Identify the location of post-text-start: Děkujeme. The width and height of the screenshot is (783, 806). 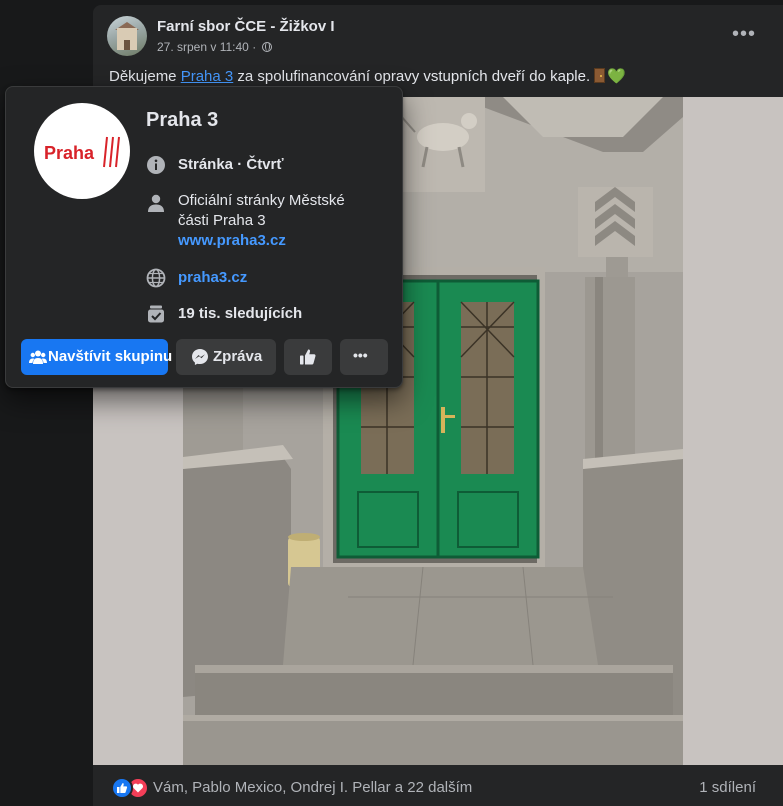
(145, 76).